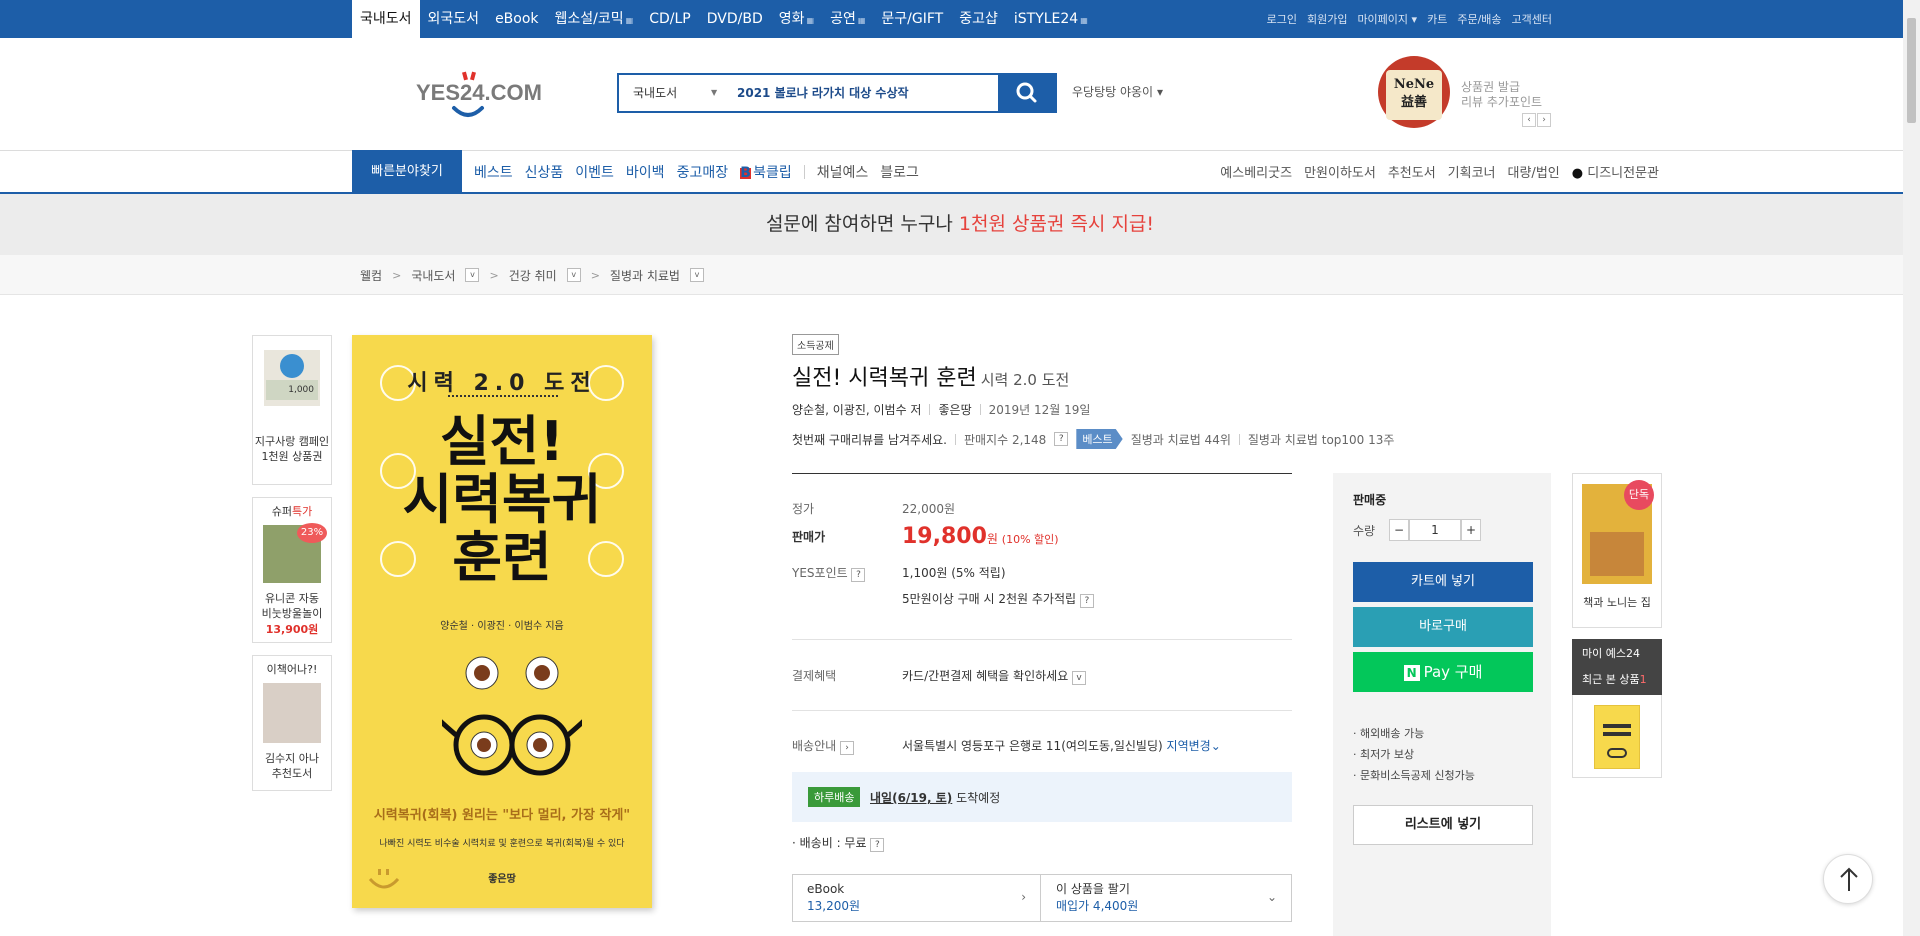 The image size is (1920, 936). Describe the element at coordinates (1387, 19) in the screenshot. I see `mypage-link: 마이페이지 ▾` at that location.